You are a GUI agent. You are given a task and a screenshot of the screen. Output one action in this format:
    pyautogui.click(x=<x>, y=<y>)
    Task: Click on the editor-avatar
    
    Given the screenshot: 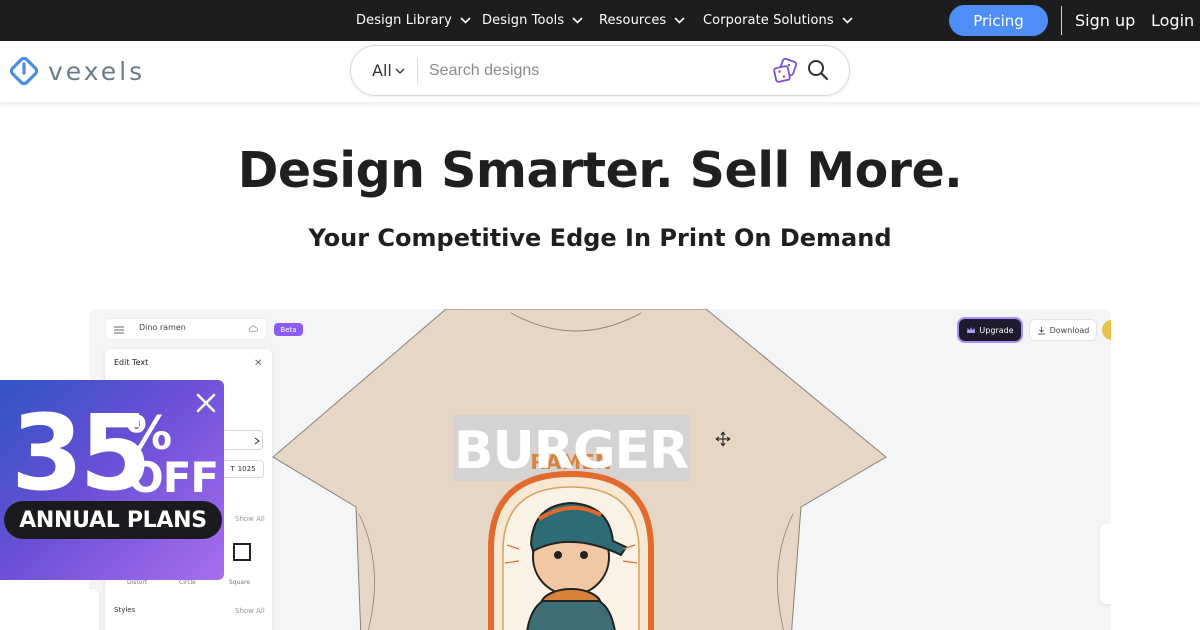 What is the action you would take?
    pyautogui.click(x=1106, y=330)
    